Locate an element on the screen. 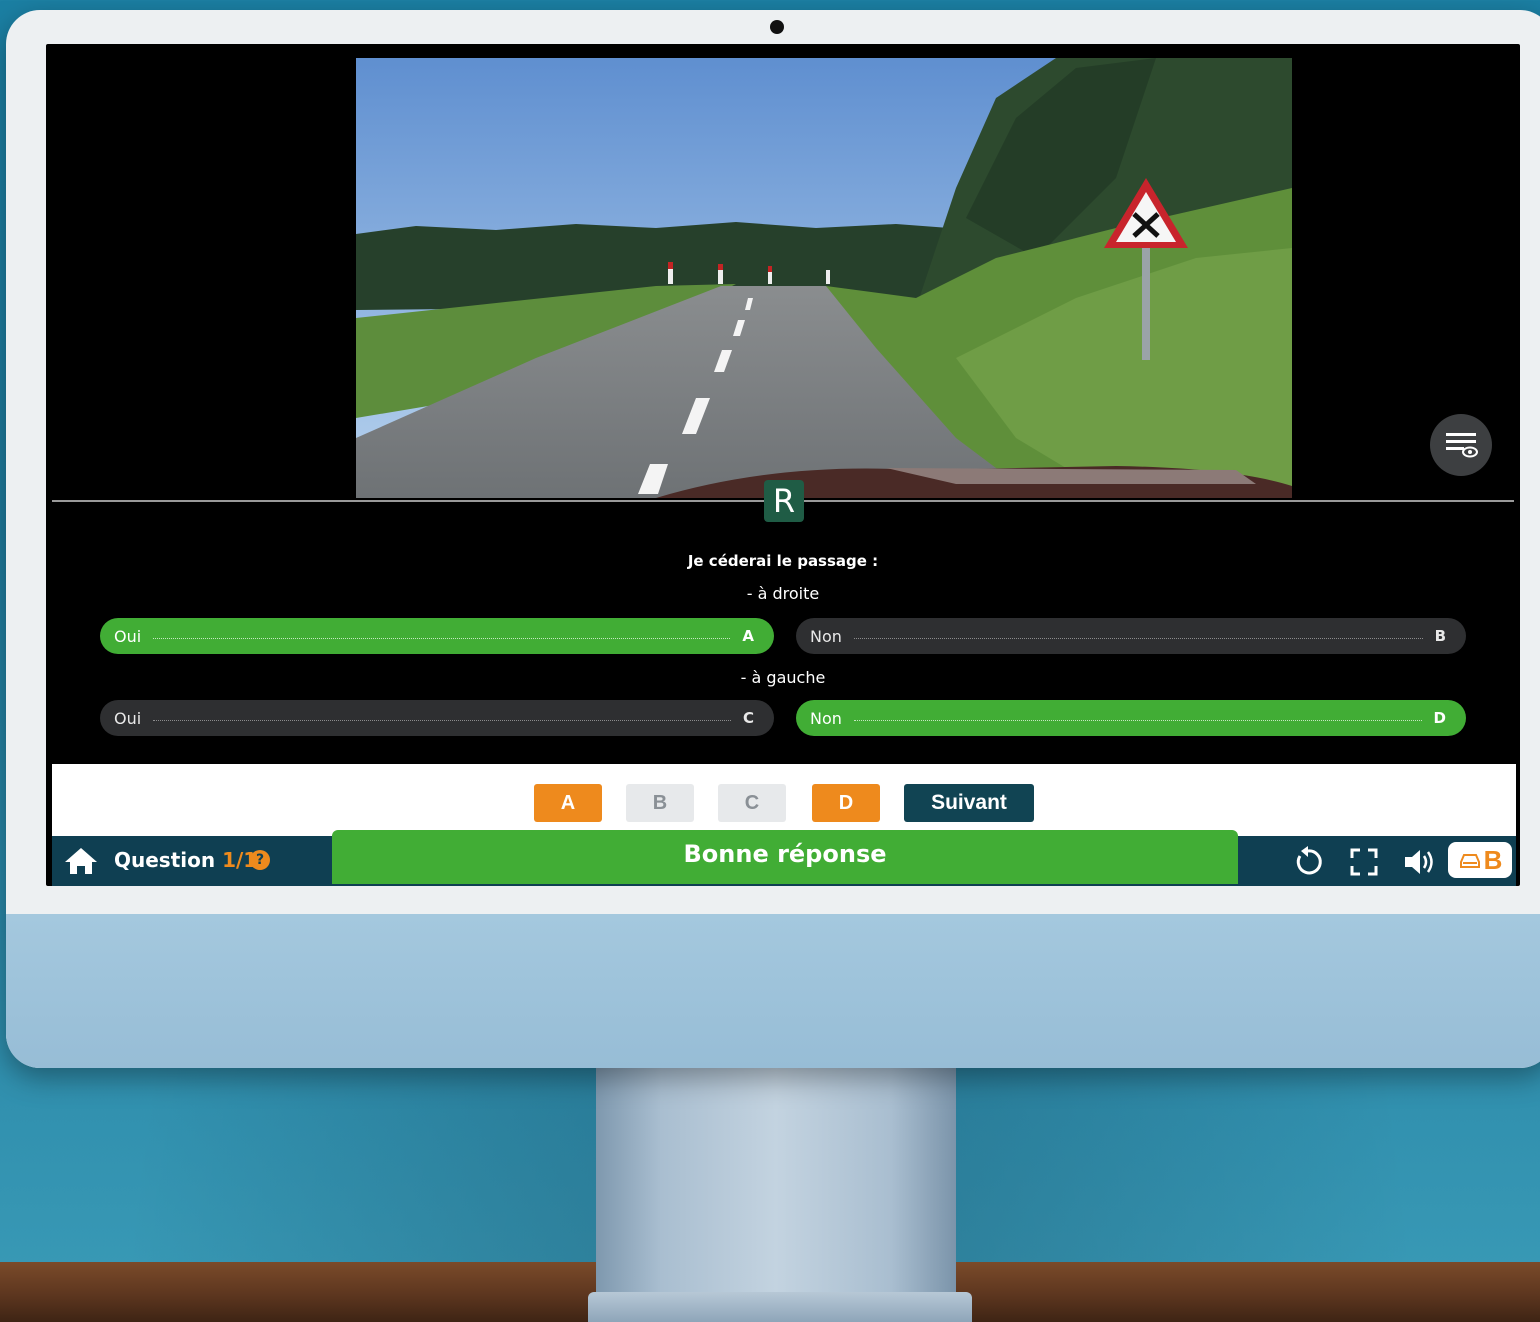 The image size is (1540, 1322). question-counter: Question 1/1 is located at coordinates (185, 860).